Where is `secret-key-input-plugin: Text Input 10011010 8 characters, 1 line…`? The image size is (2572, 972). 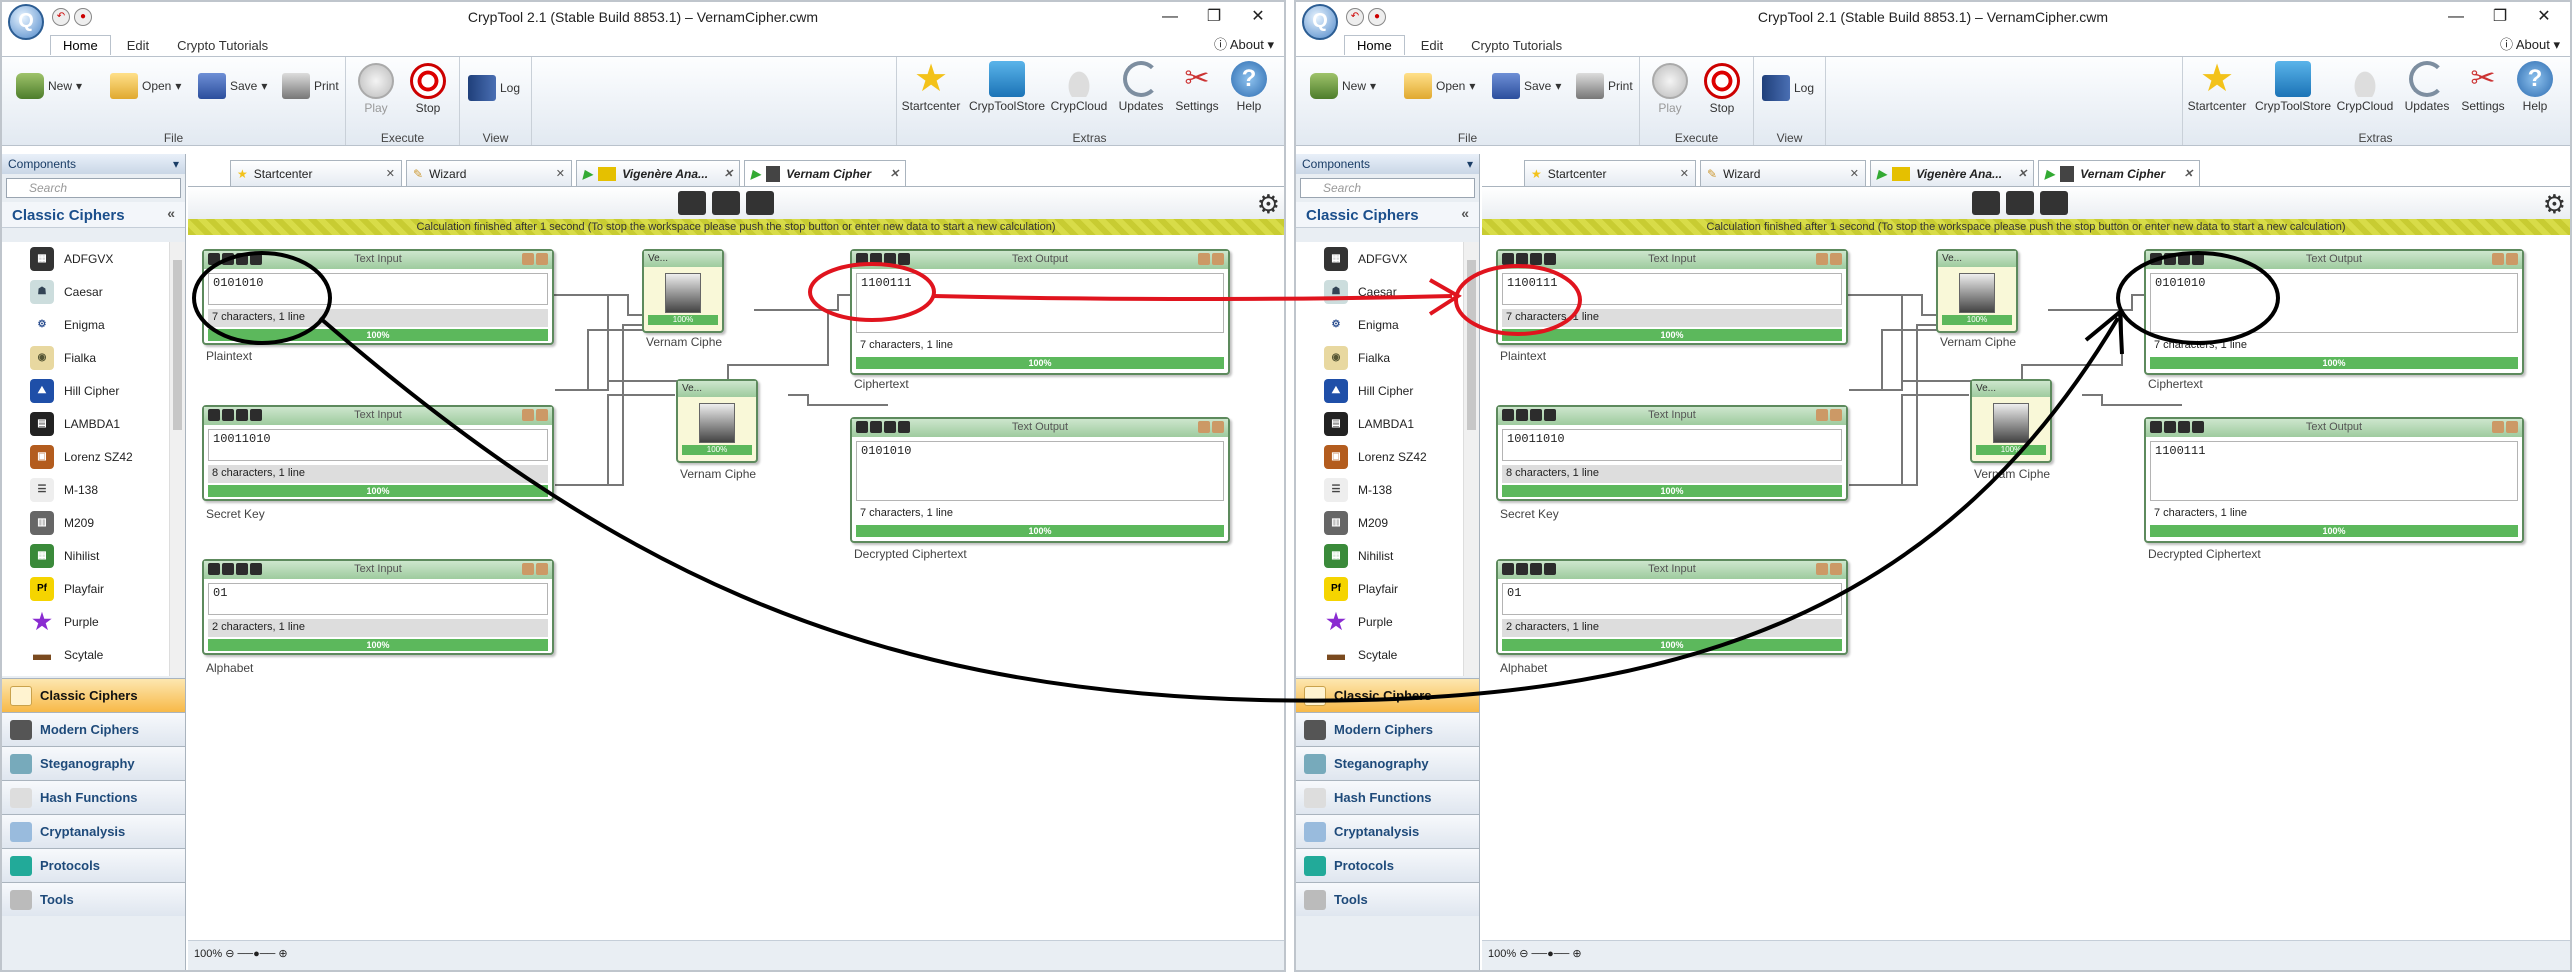
secret-key-input-plugin: Text Input 10011010 8 characters, 1 line… is located at coordinates (1672, 453).